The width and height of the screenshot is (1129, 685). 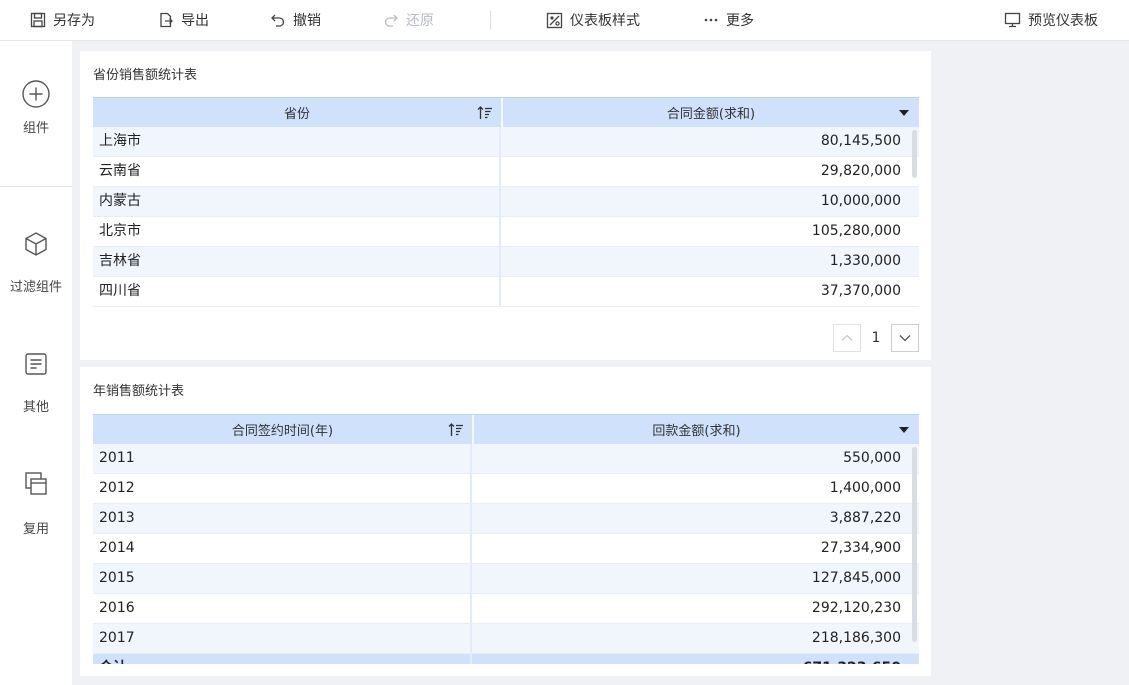 What do you see at coordinates (391, 20) in the screenshot?
I see `redo-icon` at bounding box center [391, 20].